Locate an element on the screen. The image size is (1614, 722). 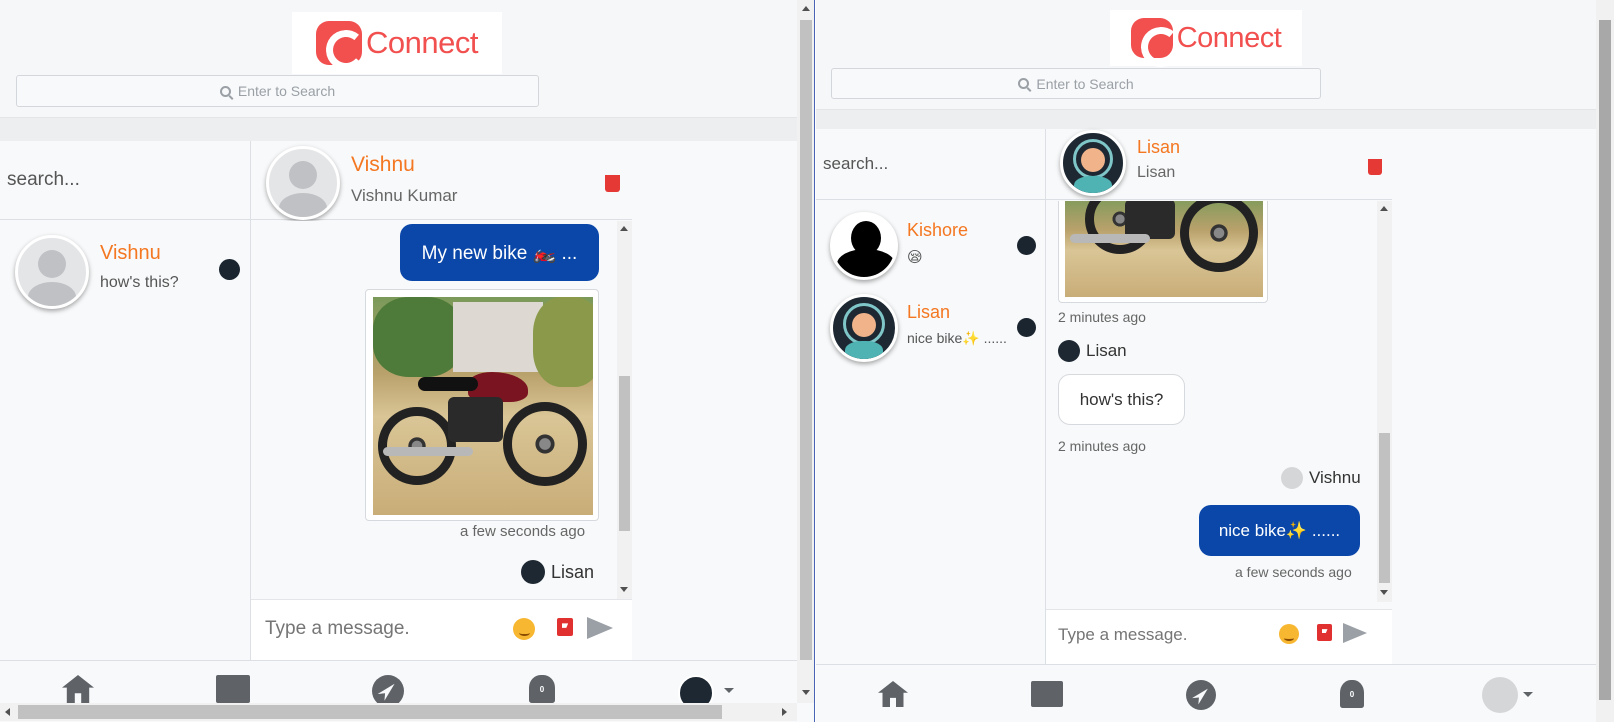
message-sender: Lisan is located at coordinates (1092, 351).